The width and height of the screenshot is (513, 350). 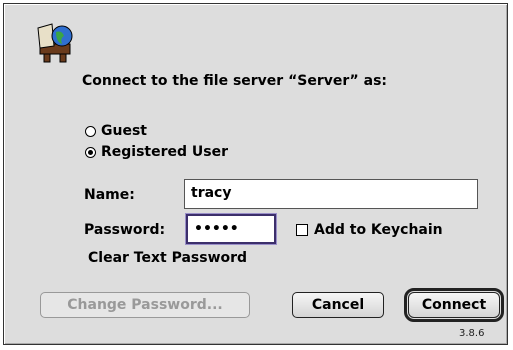 What do you see at coordinates (472, 333) in the screenshot?
I see `version-label: 3.8.6` at bounding box center [472, 333].